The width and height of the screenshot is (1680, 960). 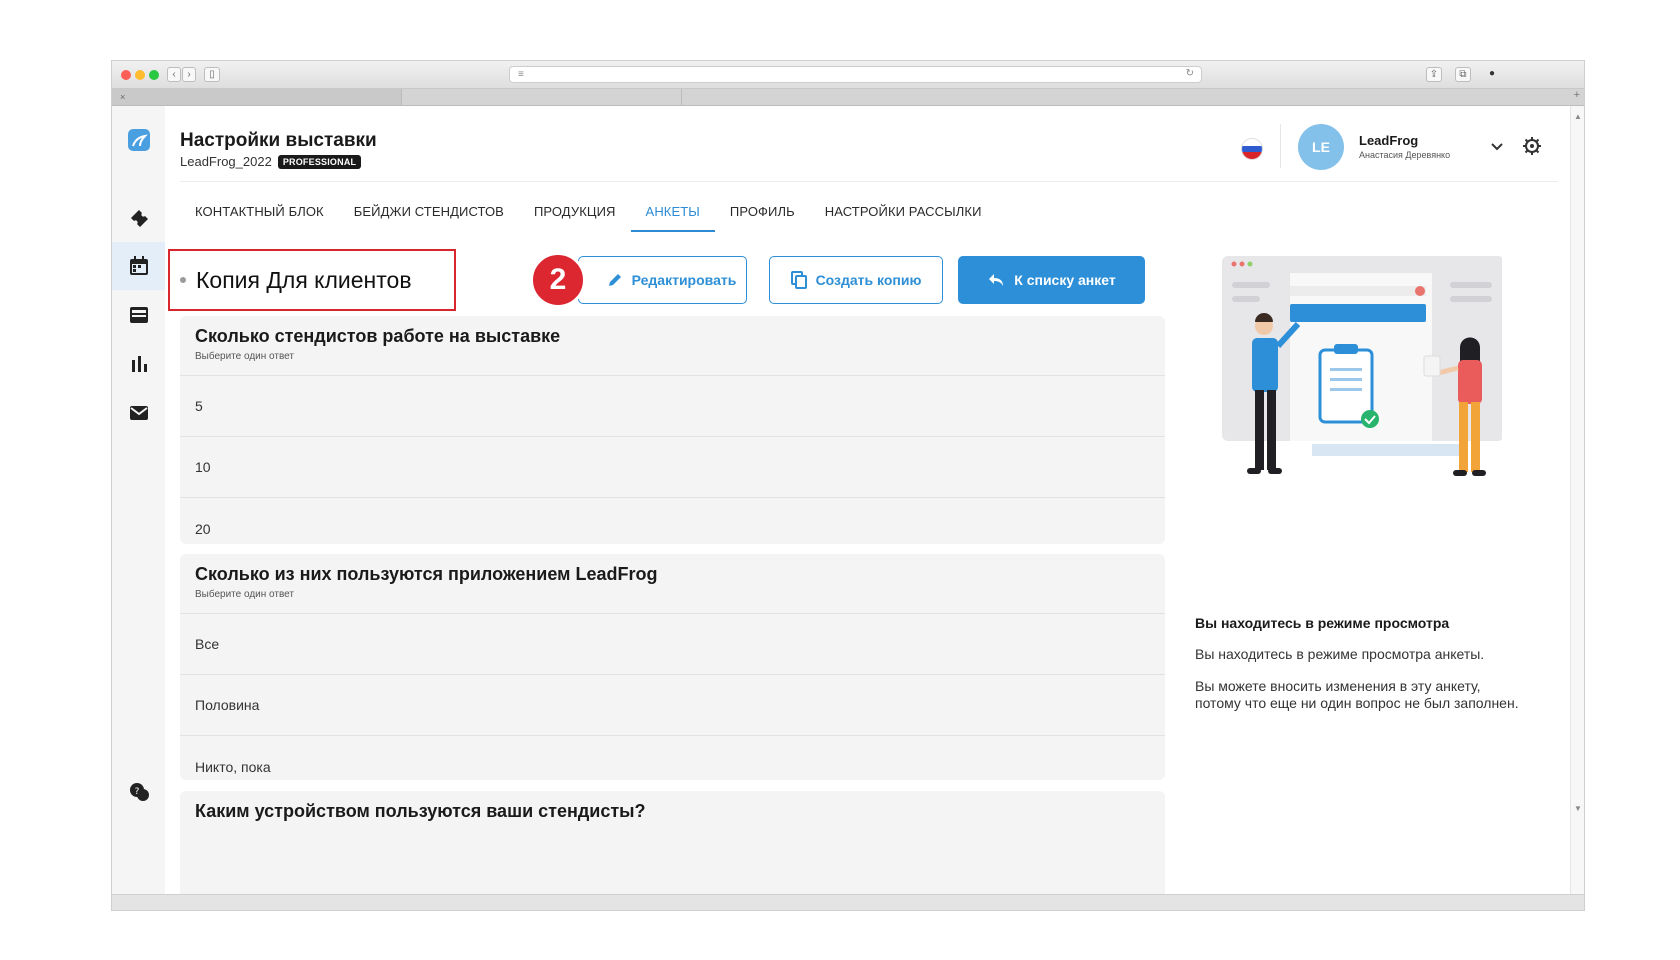 I want to click on browser-tab-active: ×, so click(x=257, y=97).